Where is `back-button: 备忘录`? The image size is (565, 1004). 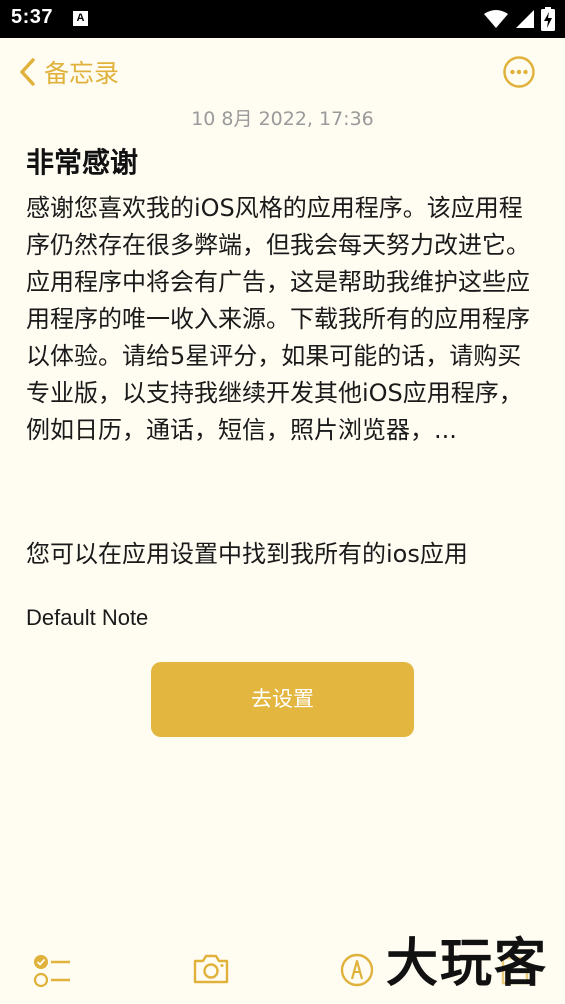
back-button: 备忘录 is located at coordinates (68, 72).